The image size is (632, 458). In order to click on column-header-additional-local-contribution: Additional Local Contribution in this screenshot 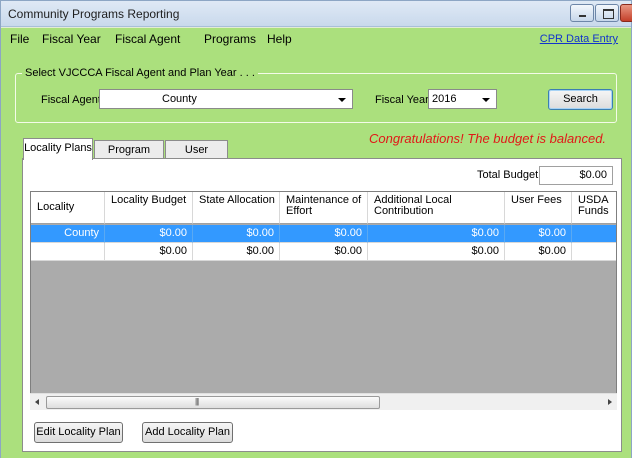, I will do `click(436, 208)`.